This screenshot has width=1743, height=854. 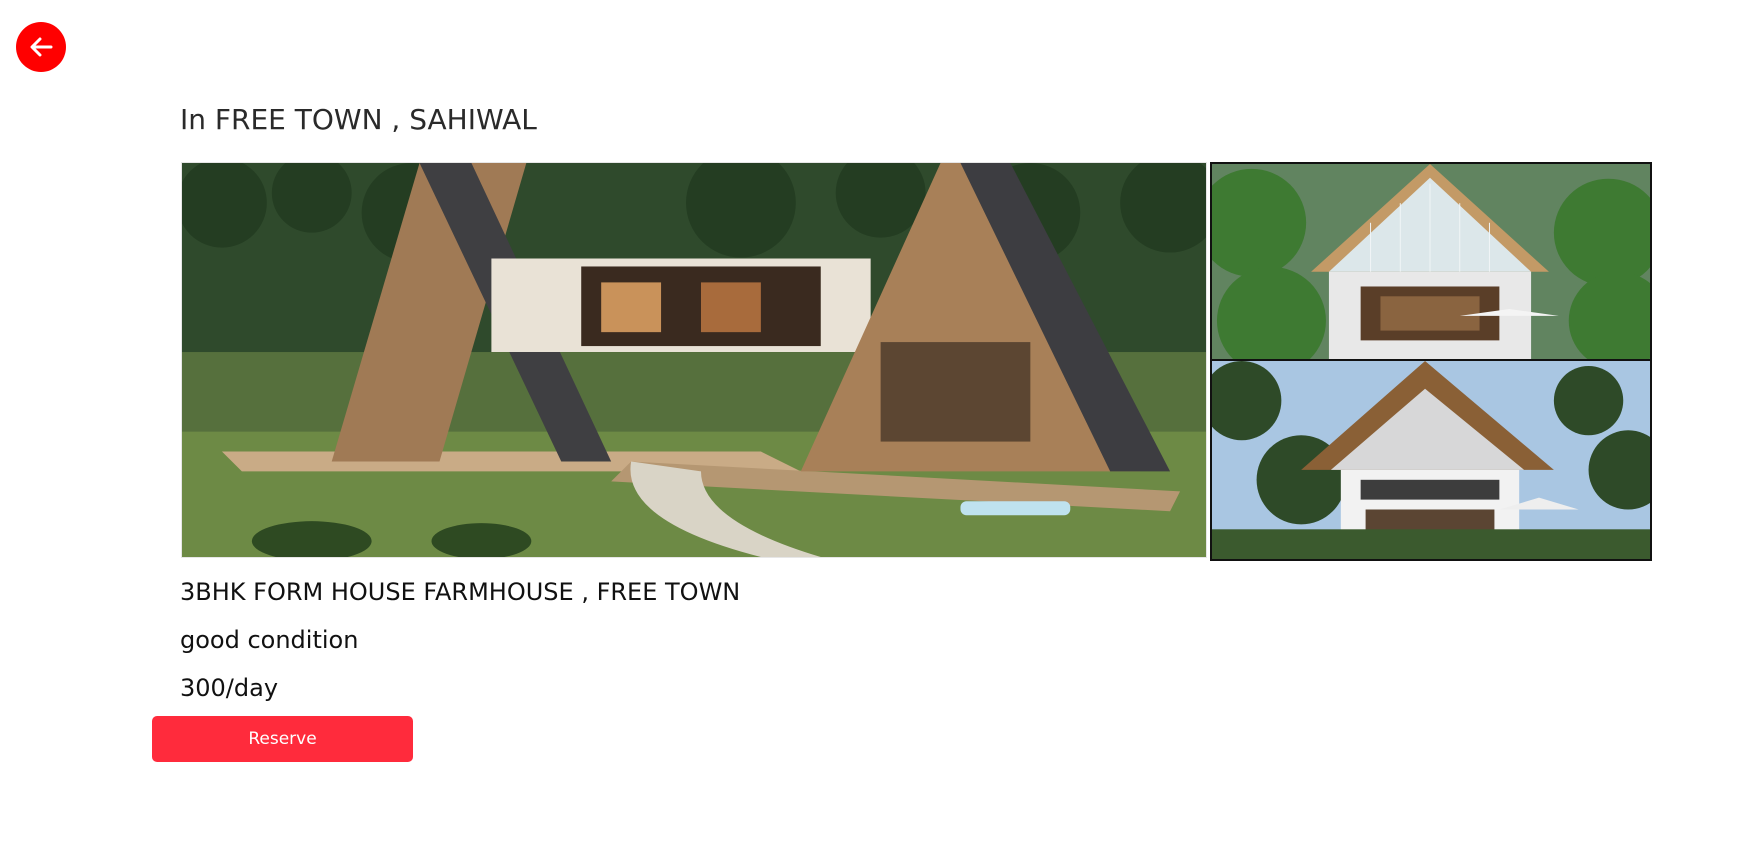 I want to click on back-button, so click(x=41, y=47).